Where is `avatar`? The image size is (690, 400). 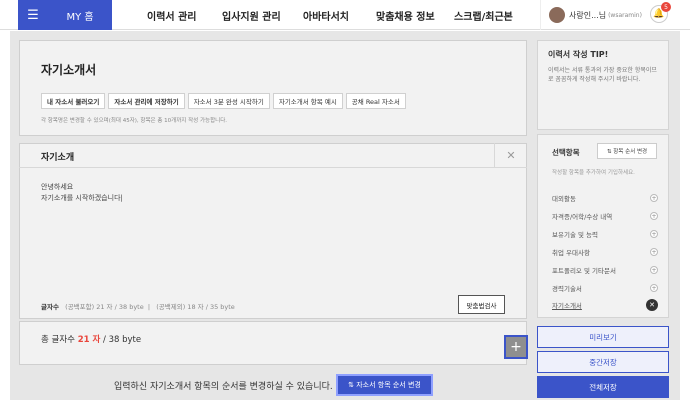 avatar is located at coordinates (557, 15).